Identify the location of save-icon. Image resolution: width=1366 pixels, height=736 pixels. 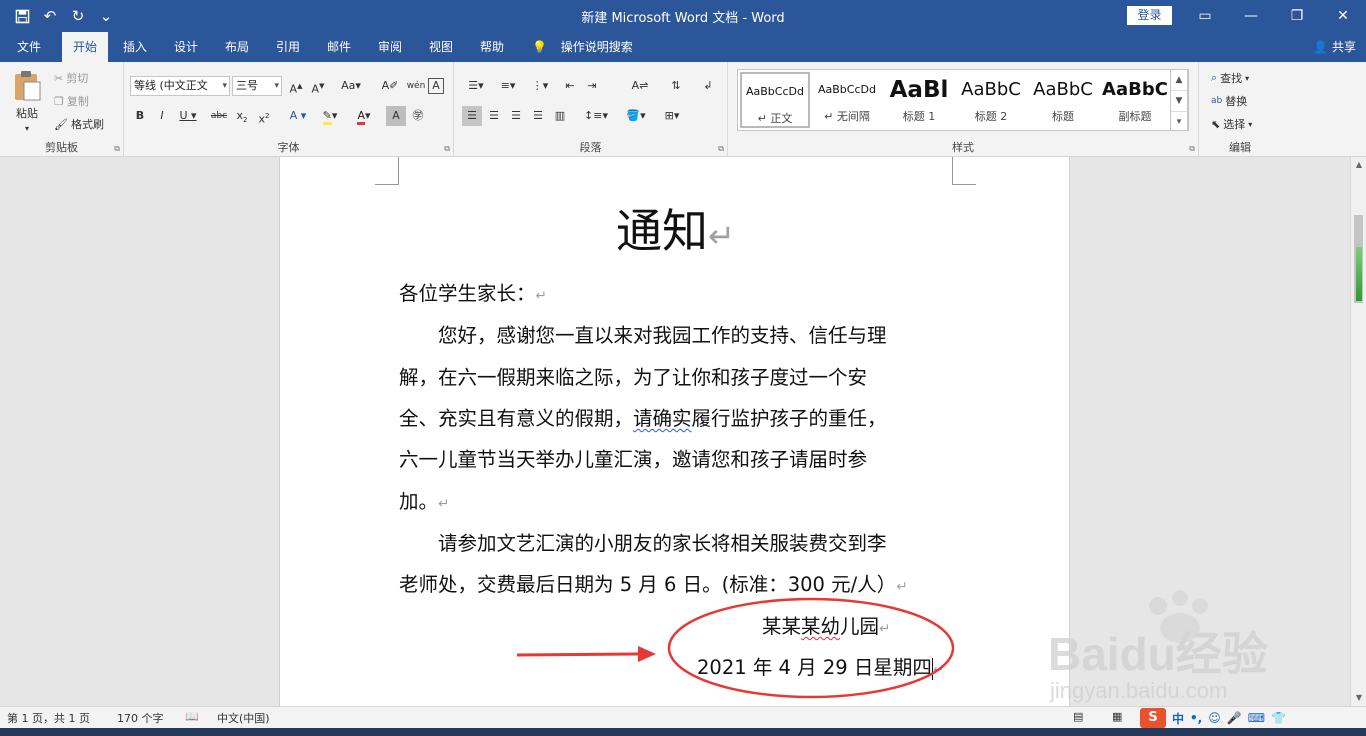
(22, 16).